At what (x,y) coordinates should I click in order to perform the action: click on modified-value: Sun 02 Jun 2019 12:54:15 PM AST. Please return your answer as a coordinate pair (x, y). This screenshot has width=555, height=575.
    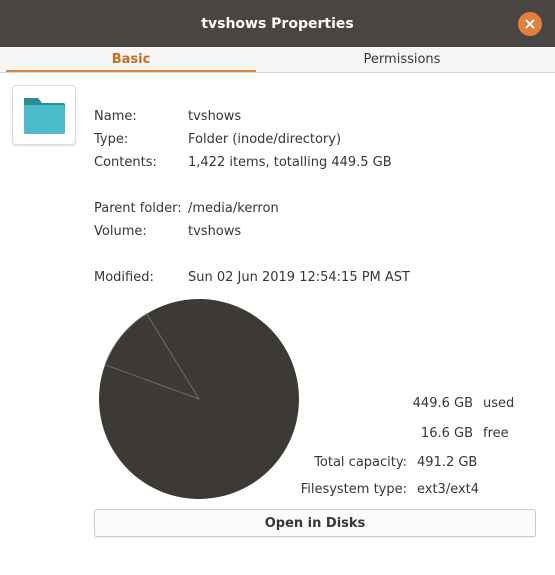
    Looking at the image, I should click on (299, 277).